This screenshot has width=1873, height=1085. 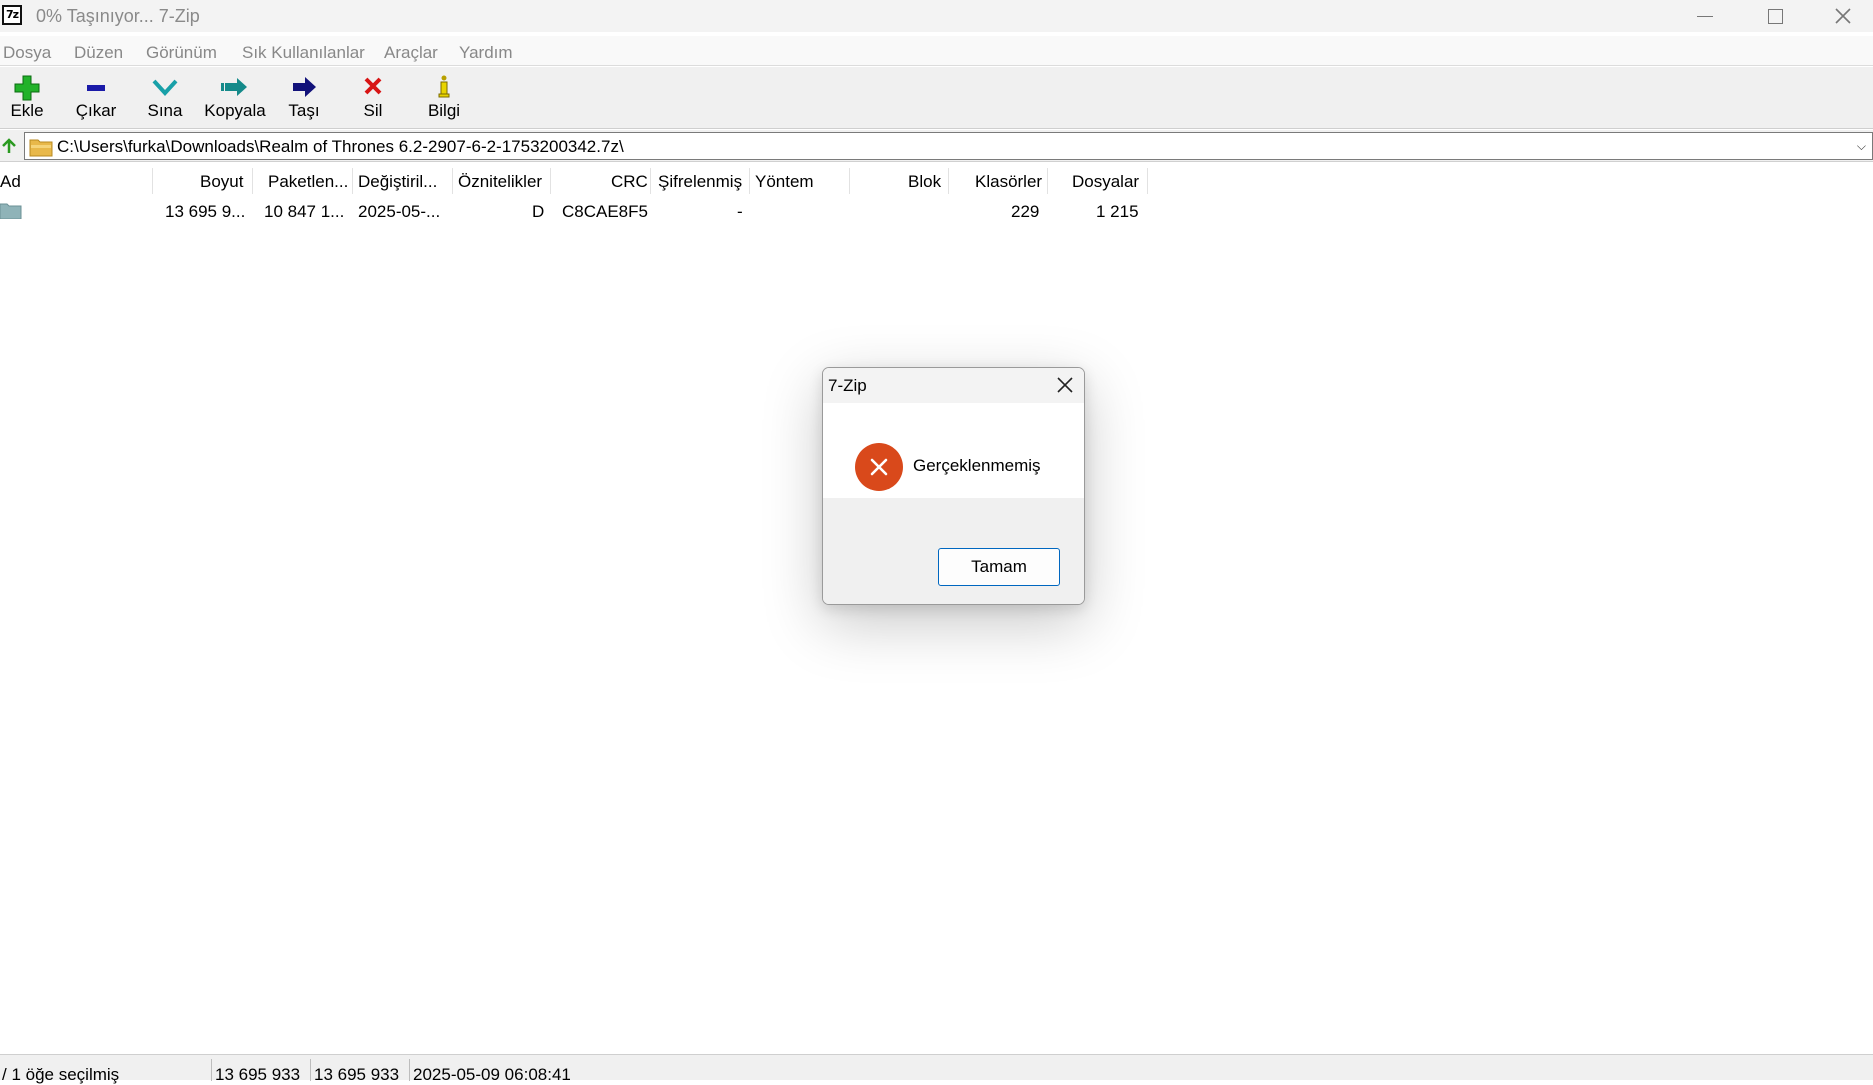 What do you see at coordinates (235, 98) in the screenshot?
I see `copy-button: Kopyala` at bounding box center [235, 98].